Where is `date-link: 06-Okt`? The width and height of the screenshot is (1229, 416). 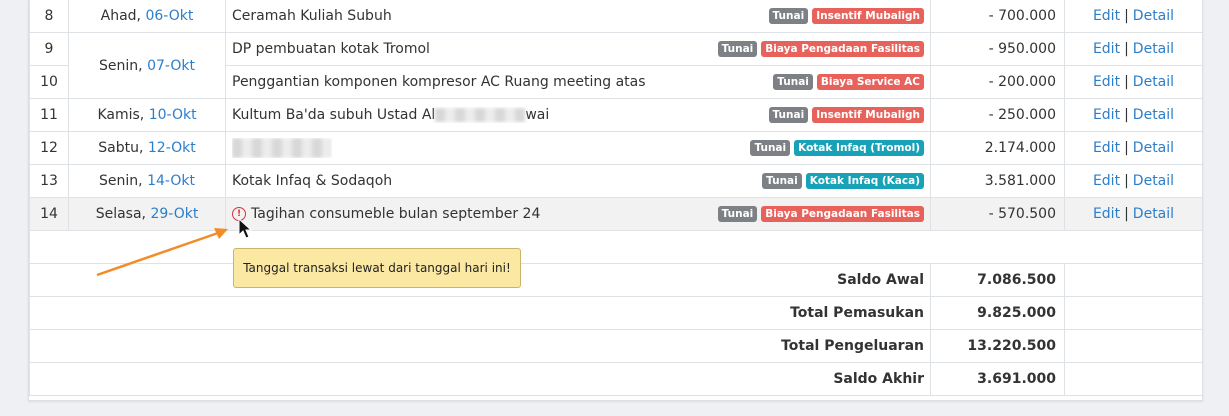
date-link: 06-Okt is located at coordinates (169, 16).